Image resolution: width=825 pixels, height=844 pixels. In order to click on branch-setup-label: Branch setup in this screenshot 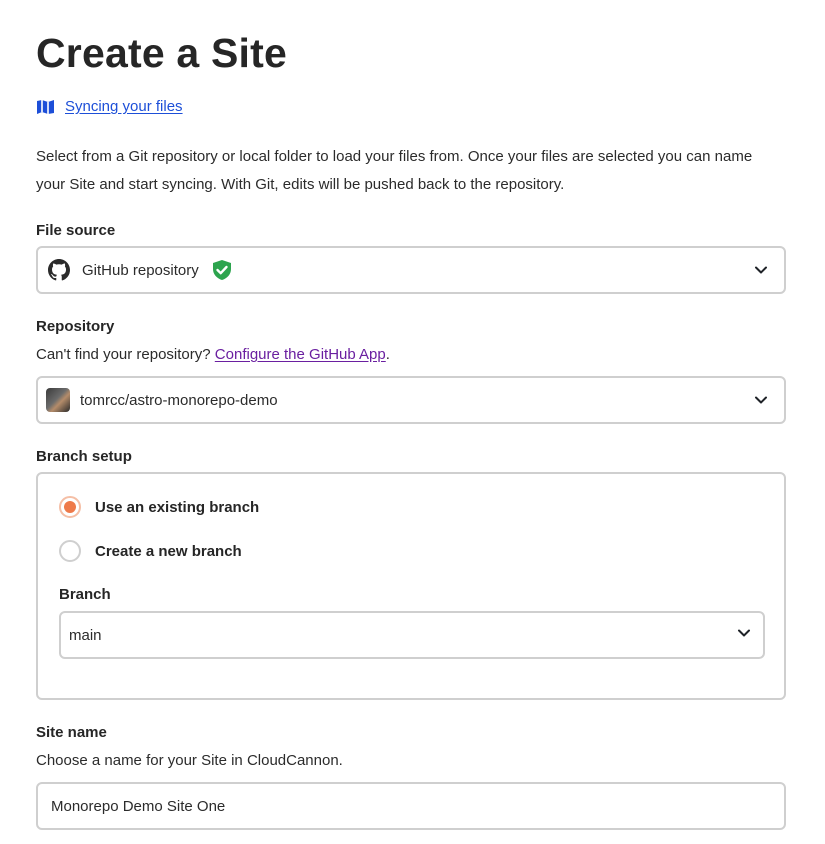, I will do `click(84, 456)`.